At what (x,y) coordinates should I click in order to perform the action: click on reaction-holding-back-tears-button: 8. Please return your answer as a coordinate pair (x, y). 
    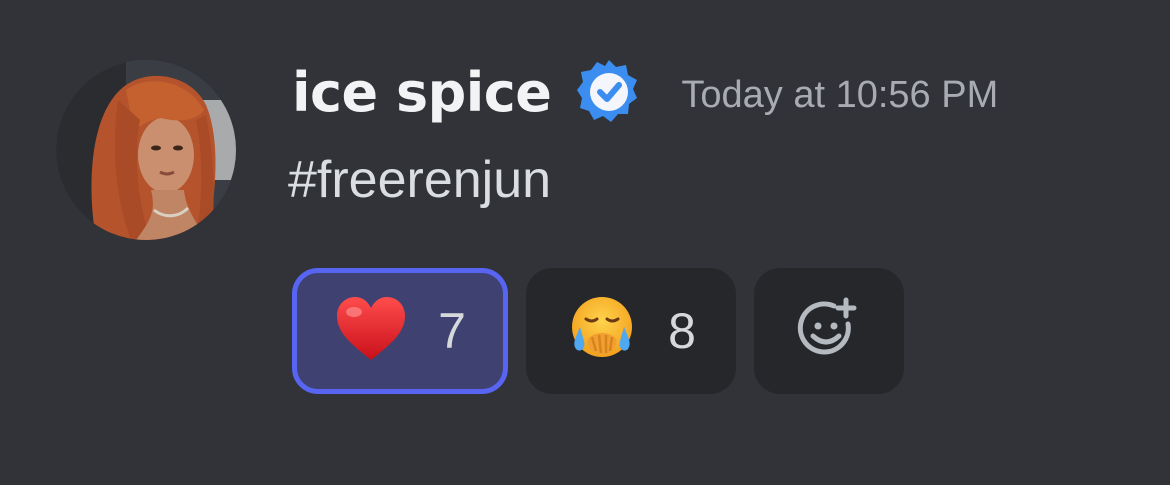
    Looking at the image, I should click on (631, 331).